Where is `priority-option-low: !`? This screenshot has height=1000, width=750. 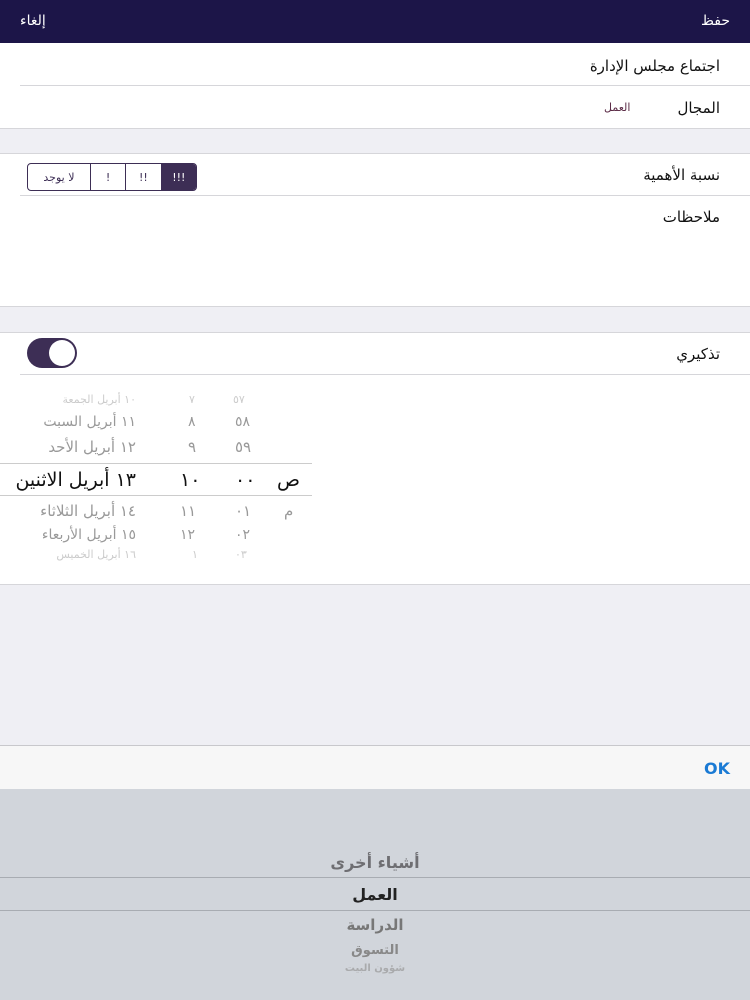 priority-option-low: ! is located at coordinates (109, 177).